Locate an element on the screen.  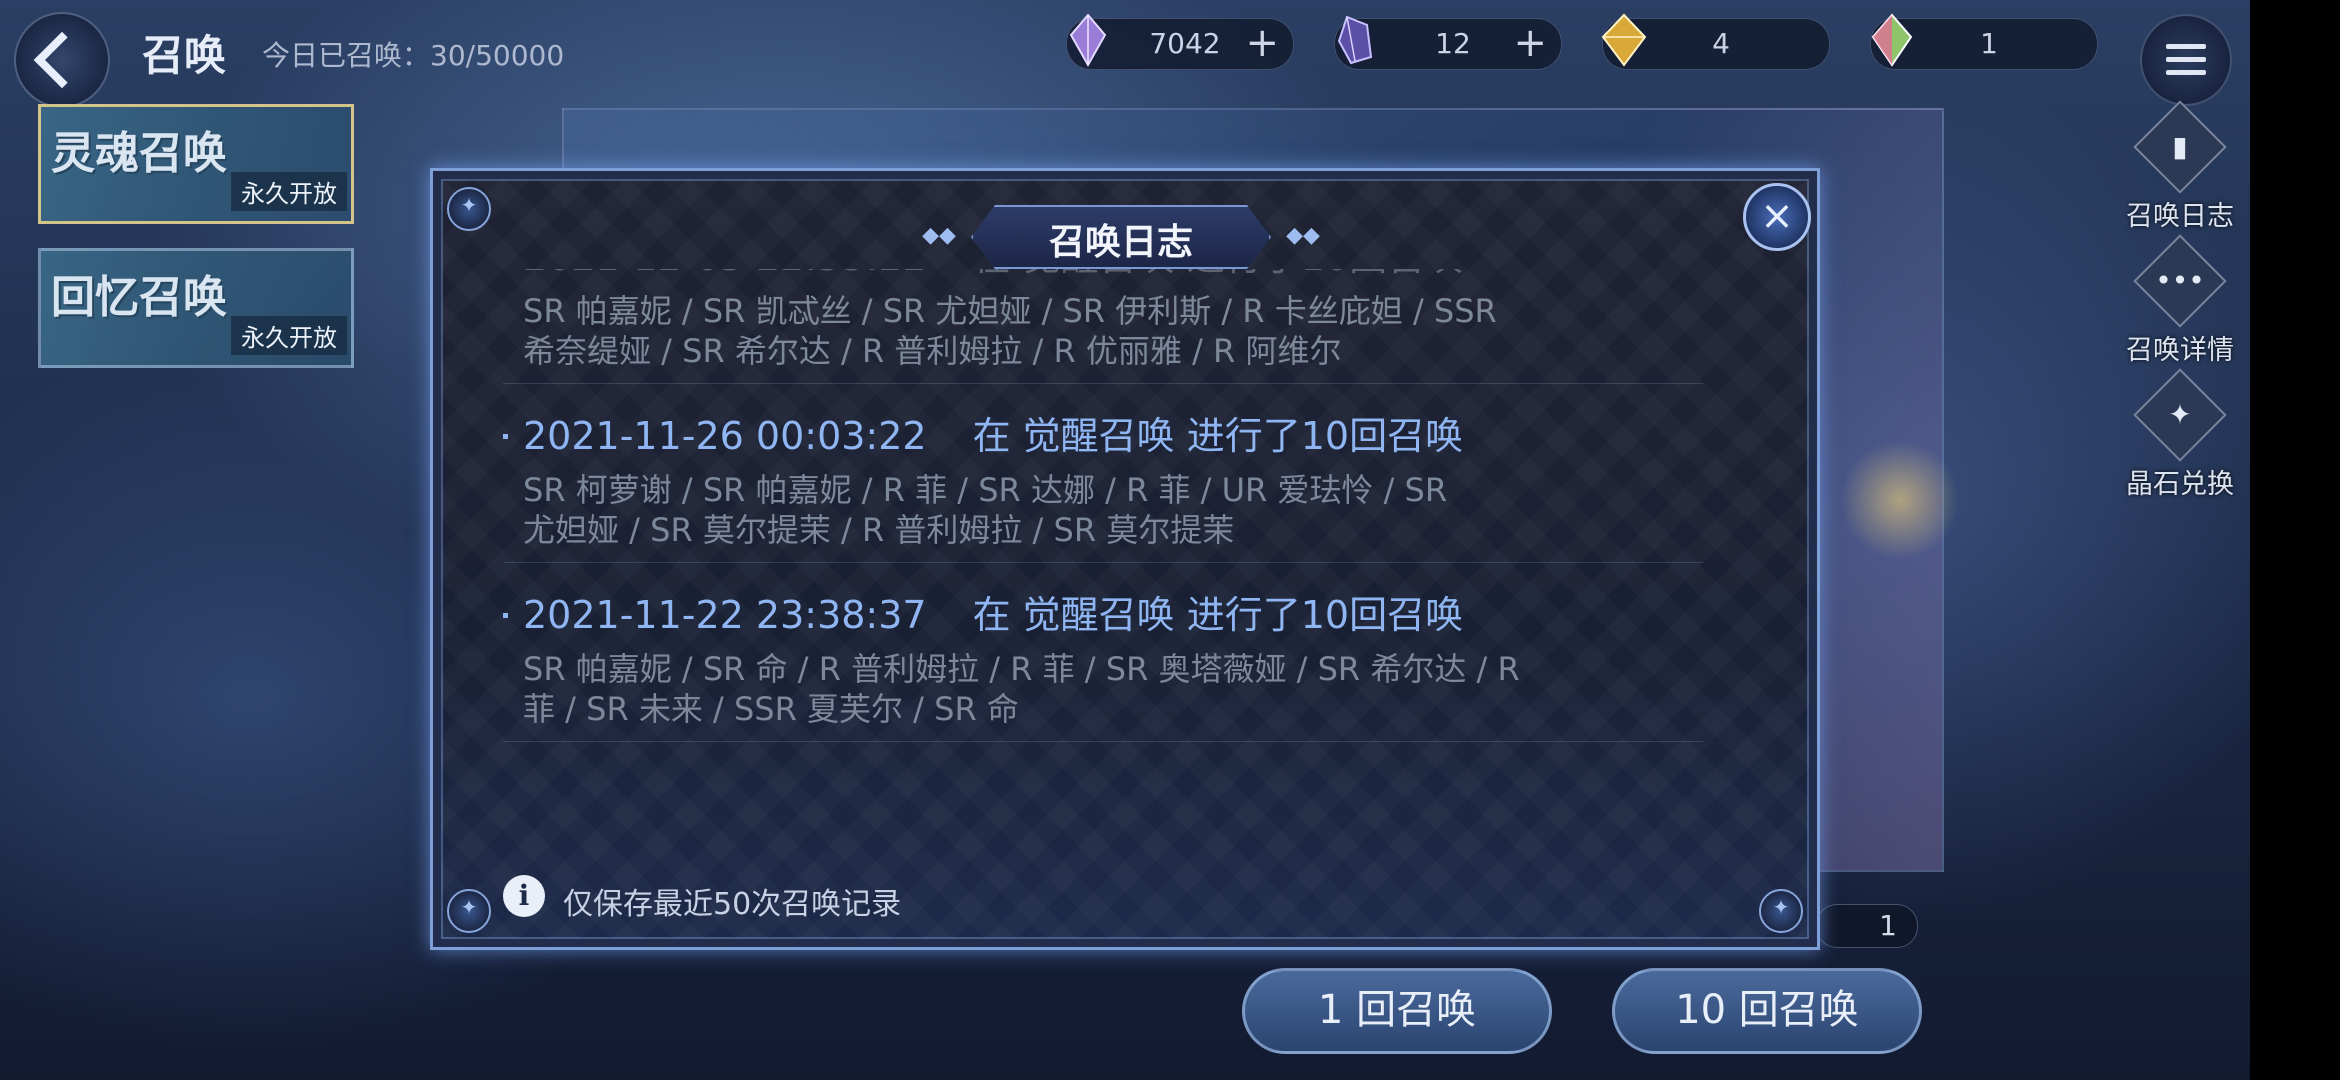
log-book-icon: ▮ is located at coordinates (2180, 147).